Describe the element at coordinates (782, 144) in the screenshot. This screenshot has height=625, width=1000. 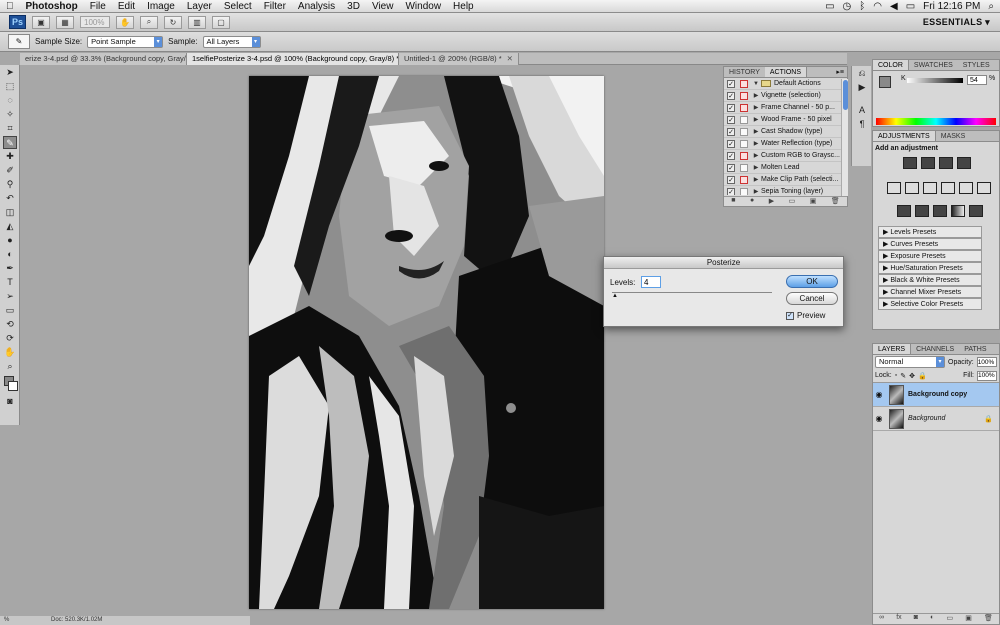
I see `list-item: ✓ ▶ Water Reflection (type)` at that location.